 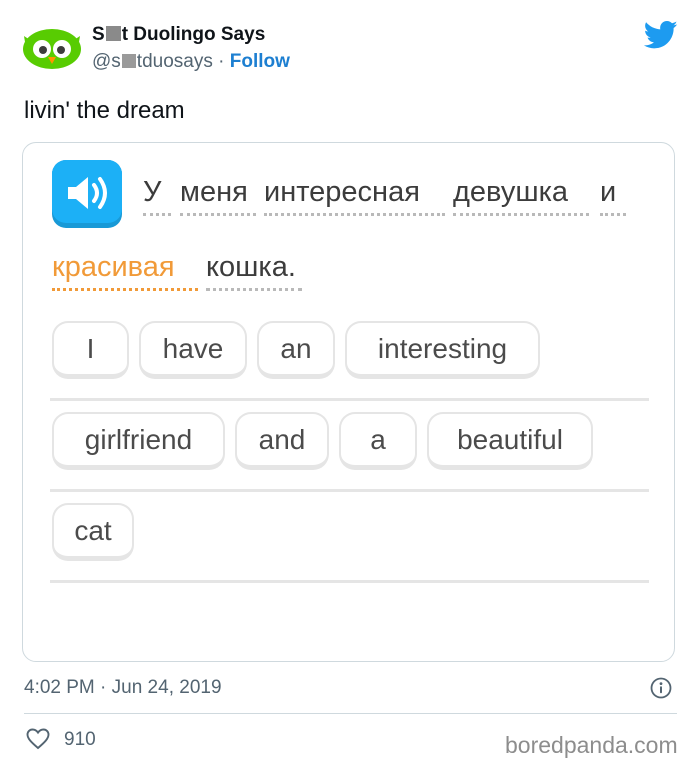 I want to click on sentence-word: интересная, so click(x=342, y=192).